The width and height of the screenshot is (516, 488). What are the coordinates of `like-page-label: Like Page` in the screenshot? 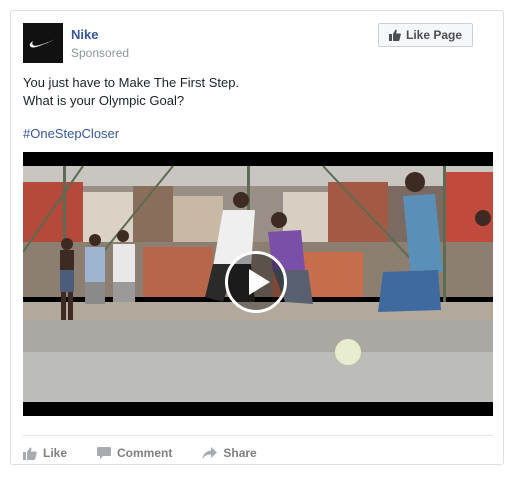 It's located at (434, 35).